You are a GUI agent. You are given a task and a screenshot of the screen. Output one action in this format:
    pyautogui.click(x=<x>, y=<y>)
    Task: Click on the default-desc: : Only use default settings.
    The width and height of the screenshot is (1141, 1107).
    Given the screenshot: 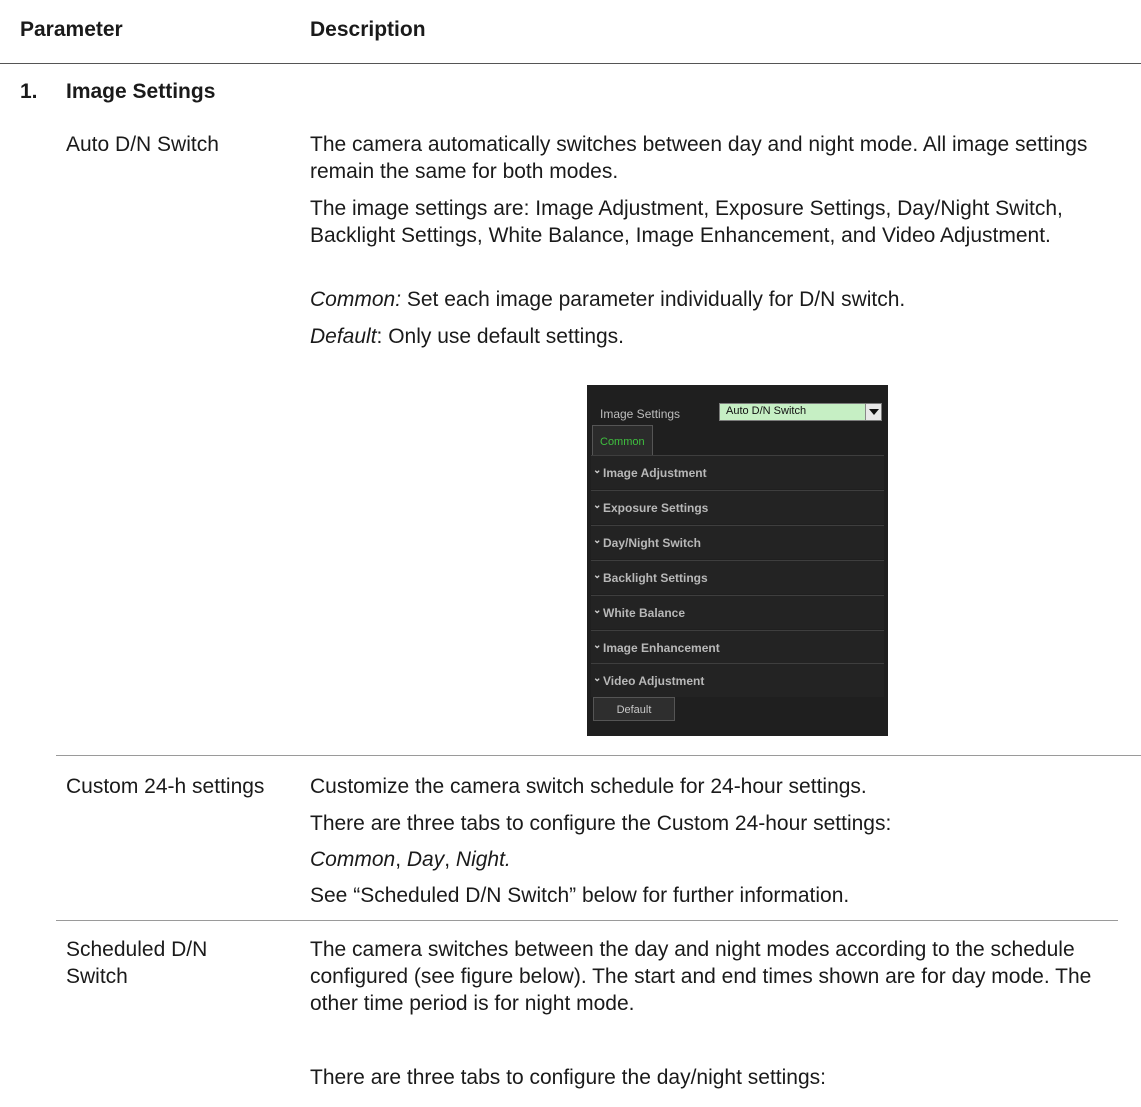 What is the action you would take?
    pyautogui.click(x=500, y=336)
    